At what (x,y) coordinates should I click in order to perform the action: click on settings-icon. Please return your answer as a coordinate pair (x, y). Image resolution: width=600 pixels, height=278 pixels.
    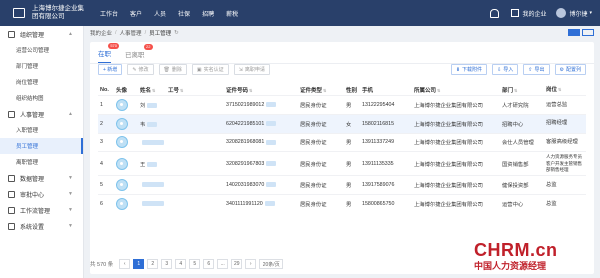
    Looking at the image, I should click on (11, 226).